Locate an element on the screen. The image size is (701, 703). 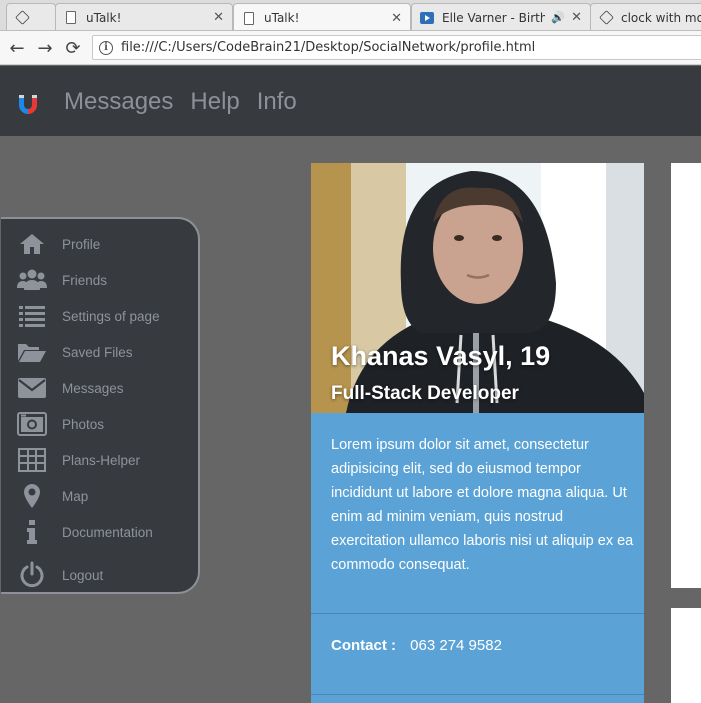
sidebar-item-friends: Friends is located at coordinates (61, 280).